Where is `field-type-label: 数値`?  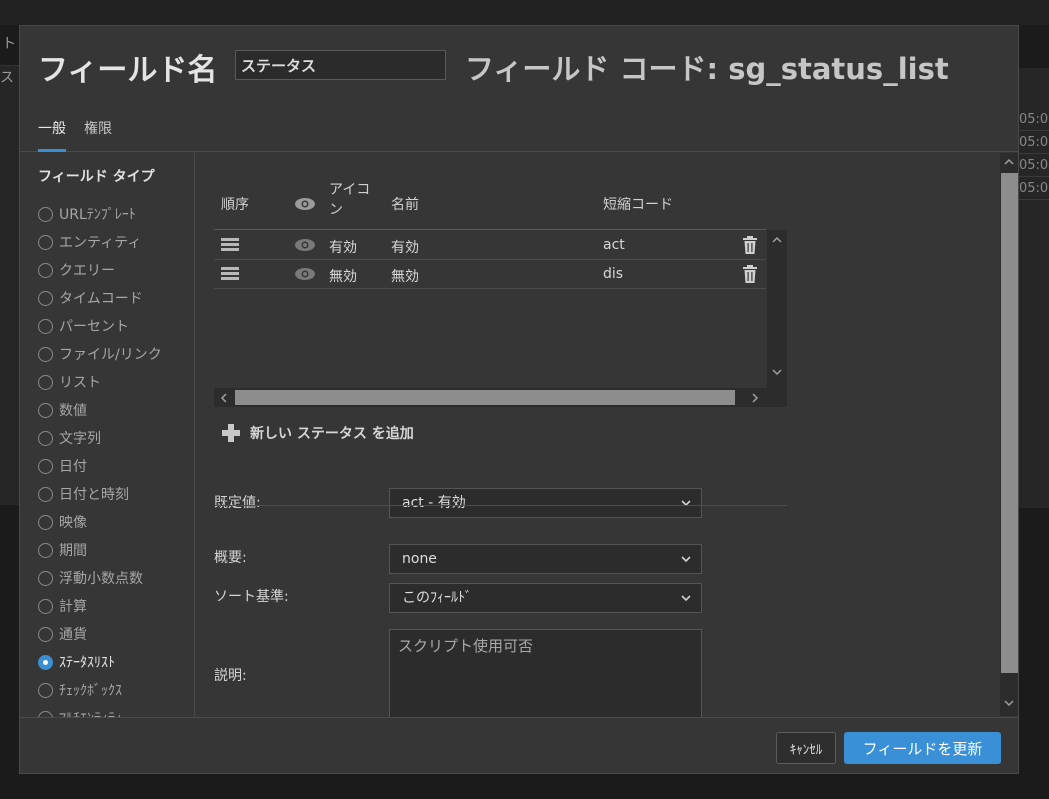 field-type-label: 数値 is located at coordinates (73, 411).